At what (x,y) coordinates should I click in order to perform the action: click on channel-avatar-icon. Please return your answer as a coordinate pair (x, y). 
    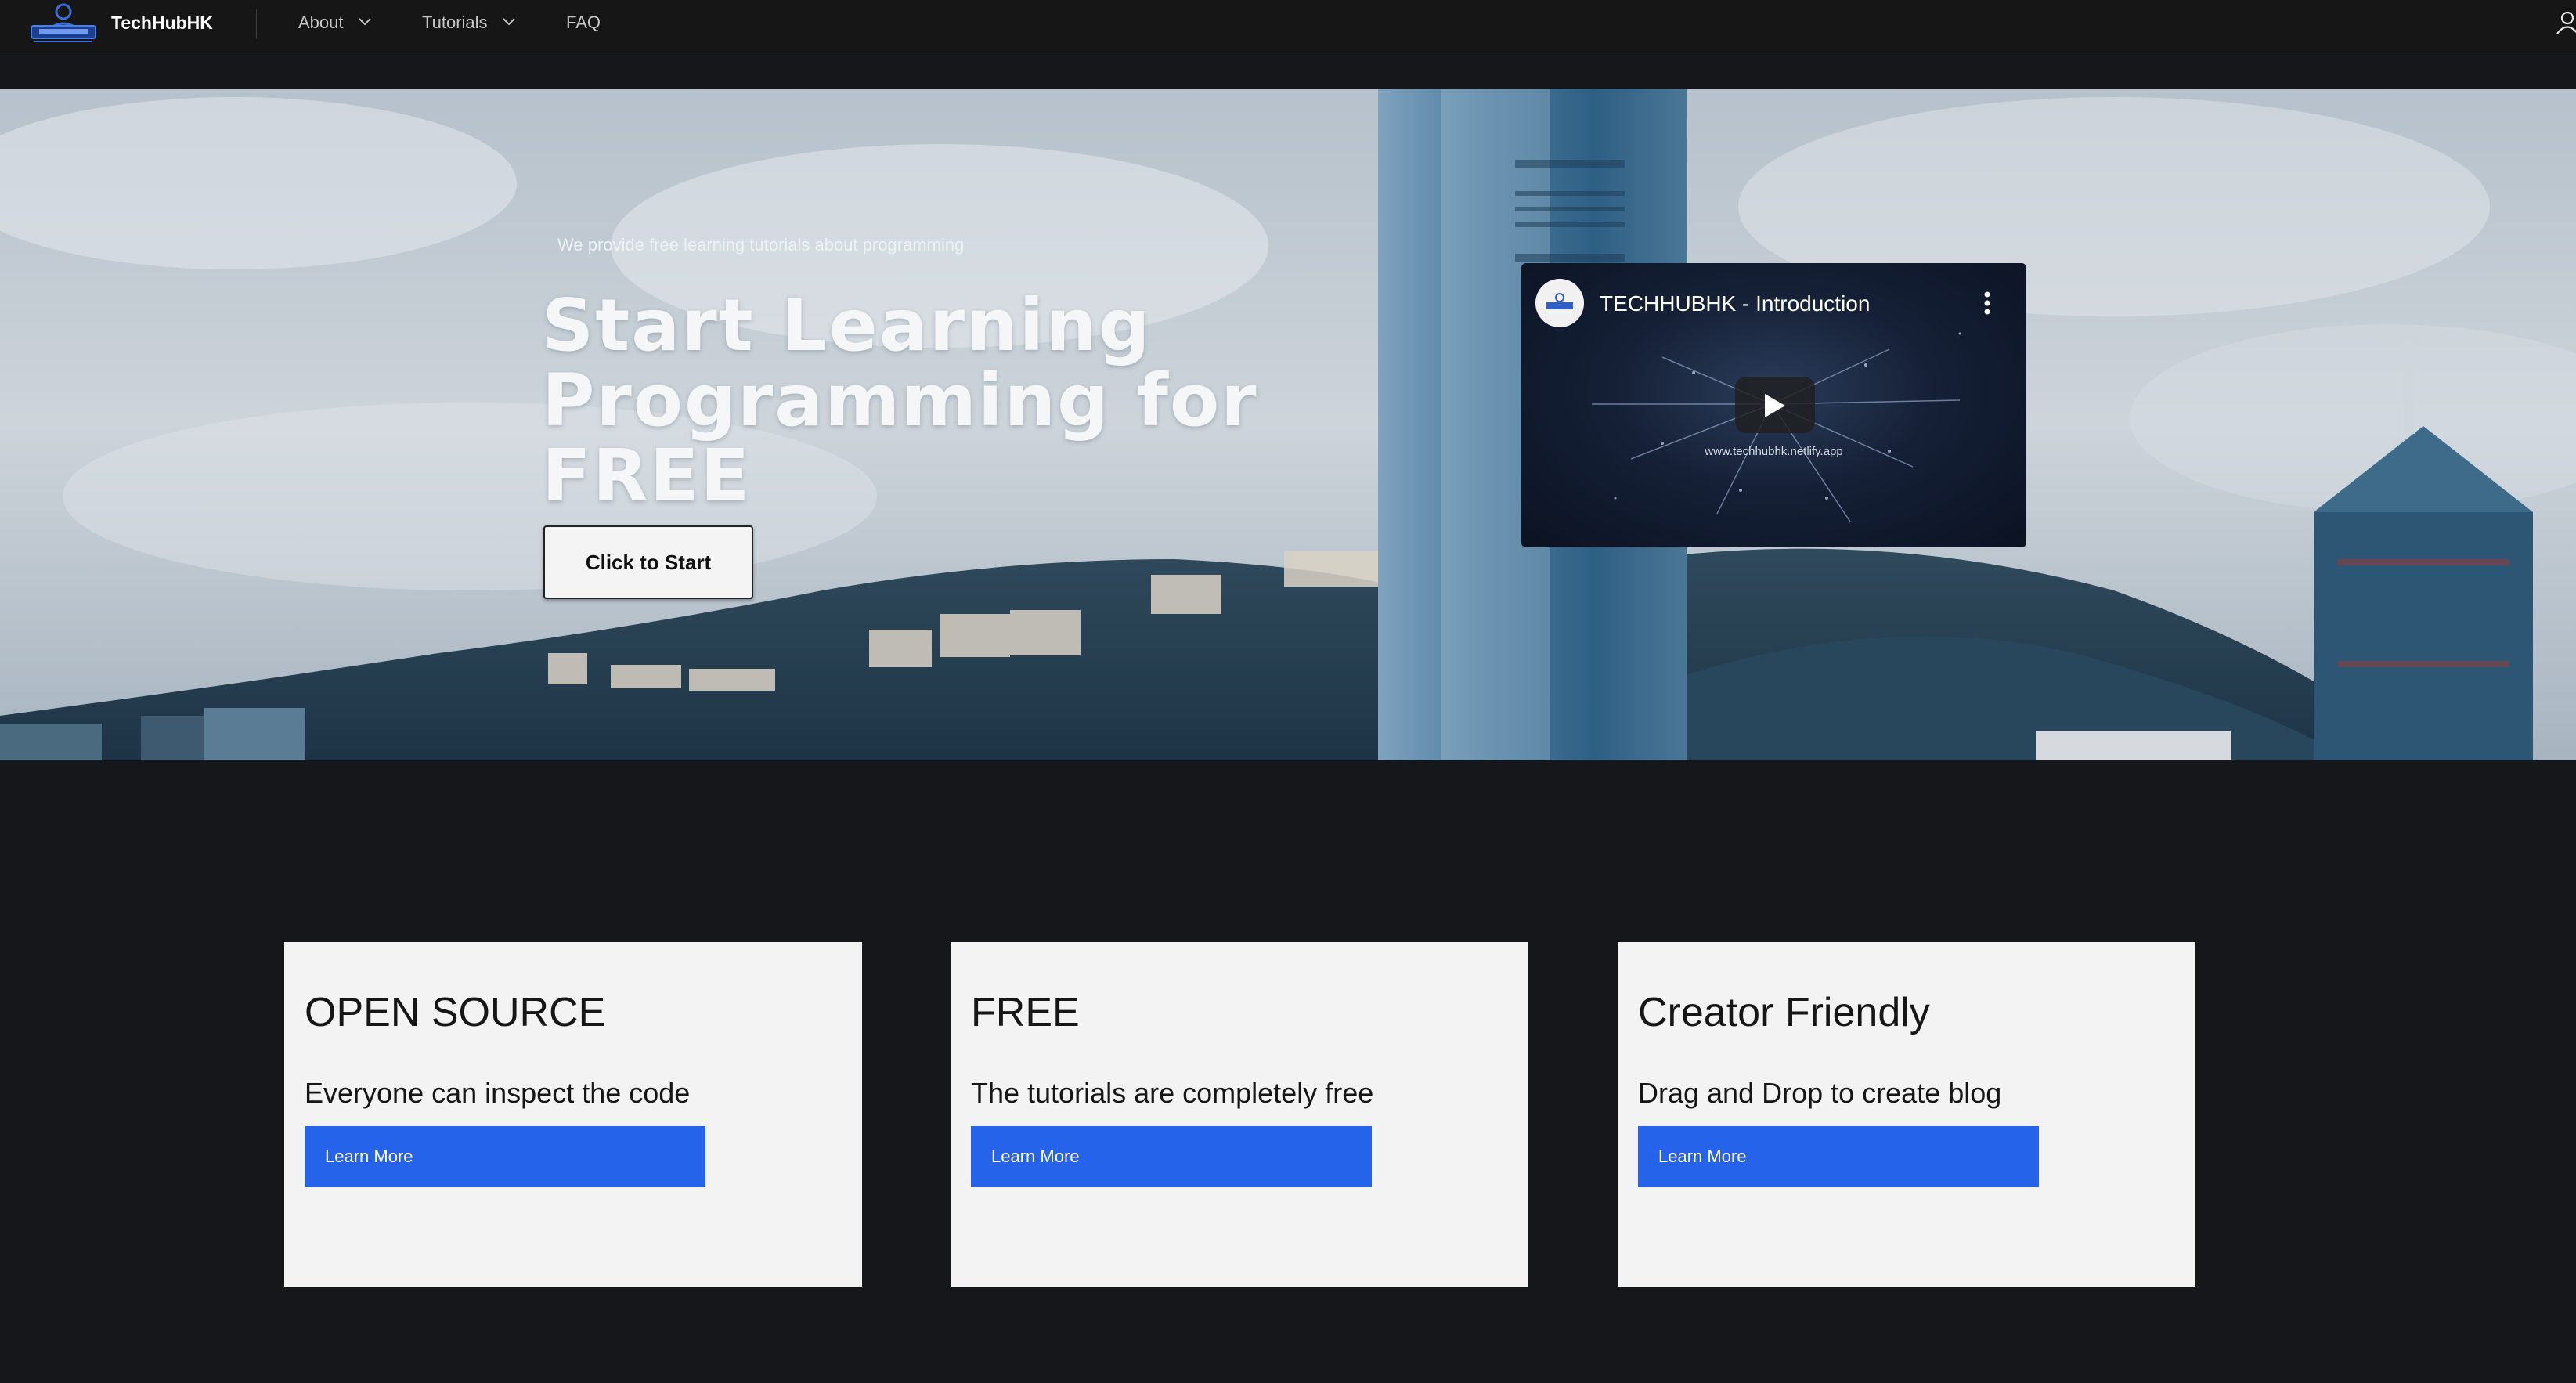
    Looking at the image, I should click on (1559, 303).